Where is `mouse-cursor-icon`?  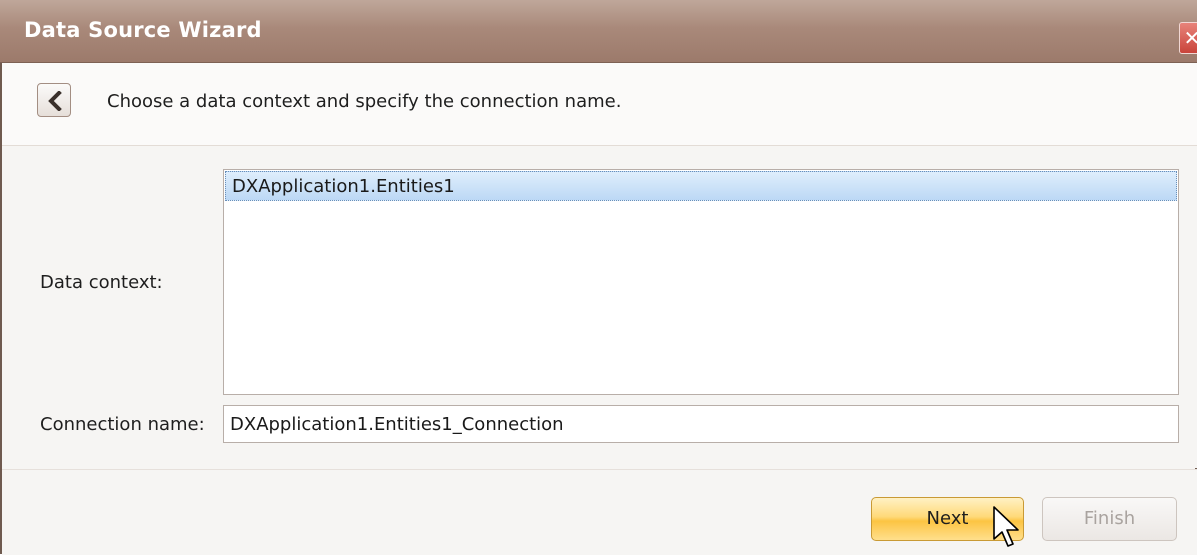
mouse-cursor-icon is located at coordinates (1006, 526).